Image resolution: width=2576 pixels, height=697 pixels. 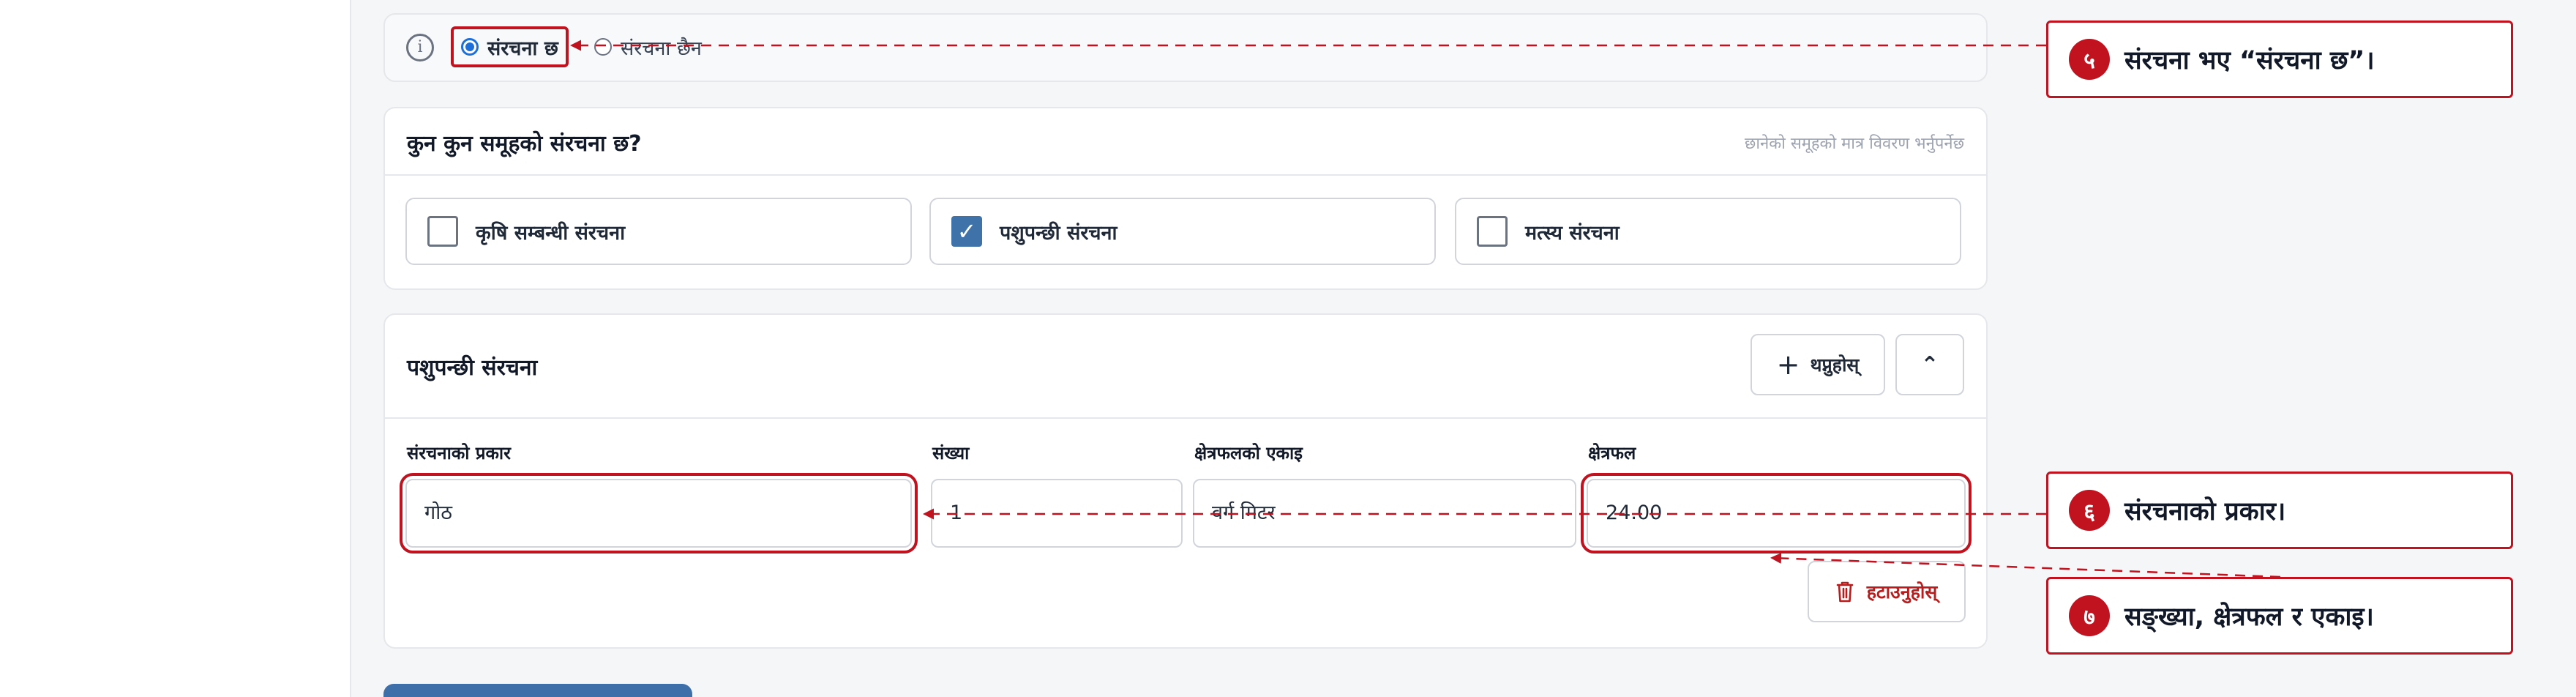 I want to click on checkbox-fish-label: मत्स्य संरचना, so click(x=1572, y=233).